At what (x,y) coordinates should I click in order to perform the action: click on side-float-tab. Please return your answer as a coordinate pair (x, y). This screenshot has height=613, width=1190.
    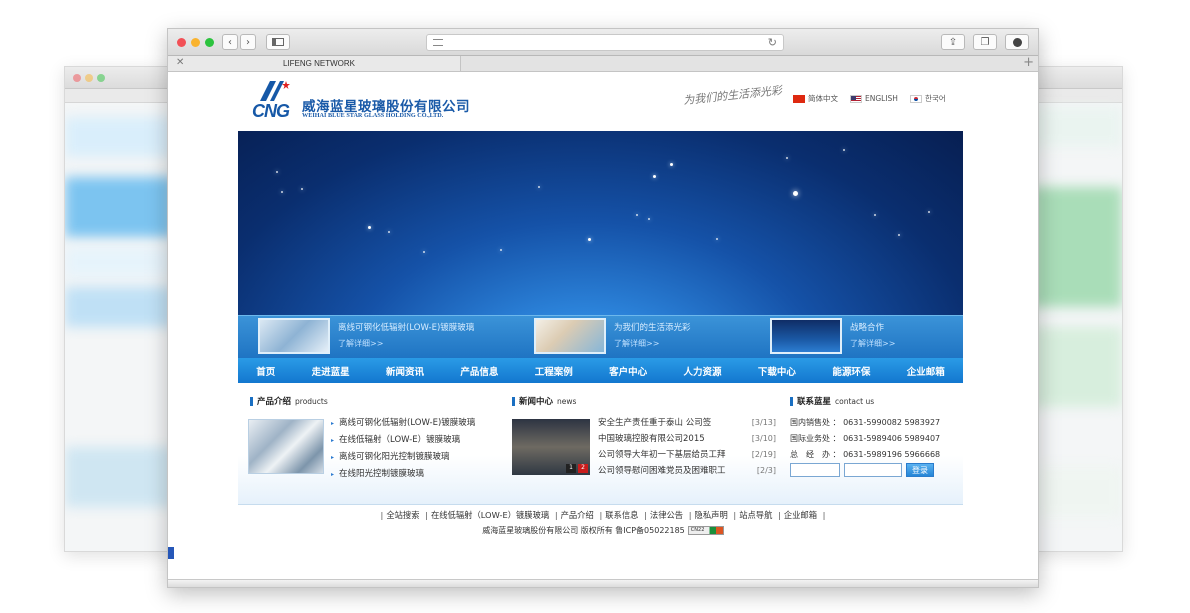
    Looking at the image, I should click on (171, 553).